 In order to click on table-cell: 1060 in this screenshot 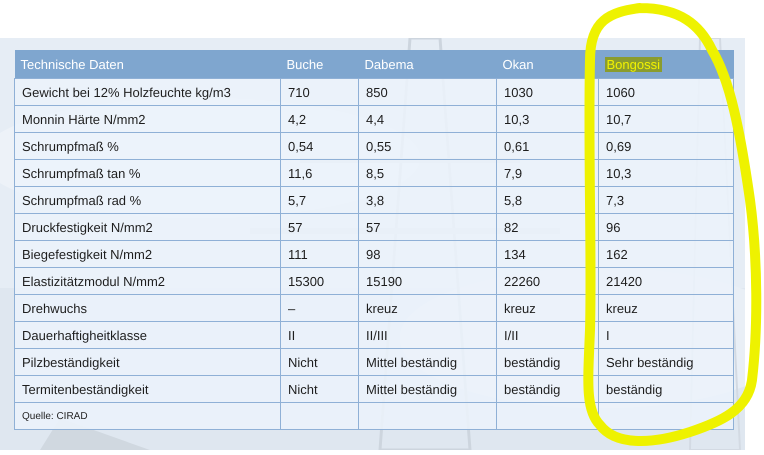, I will do `click(666, 92)`.